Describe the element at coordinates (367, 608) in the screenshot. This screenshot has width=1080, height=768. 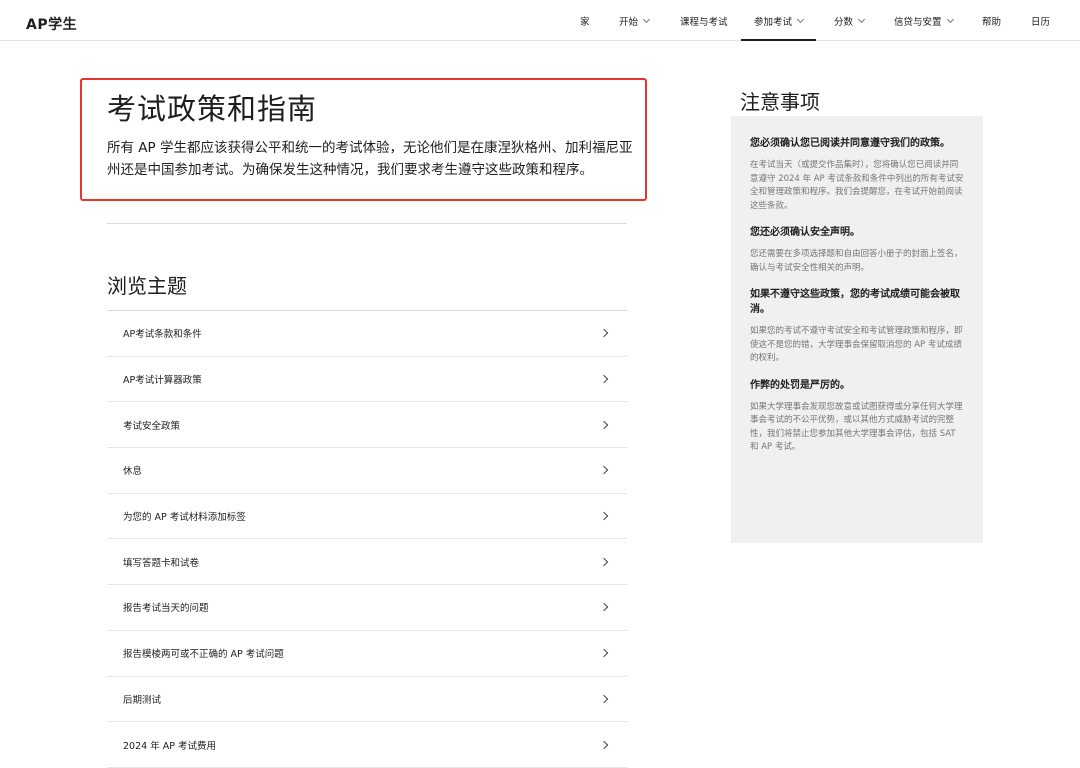
I see `topic-item-exam-day-issues: 报告考试当天的问题` at that location.